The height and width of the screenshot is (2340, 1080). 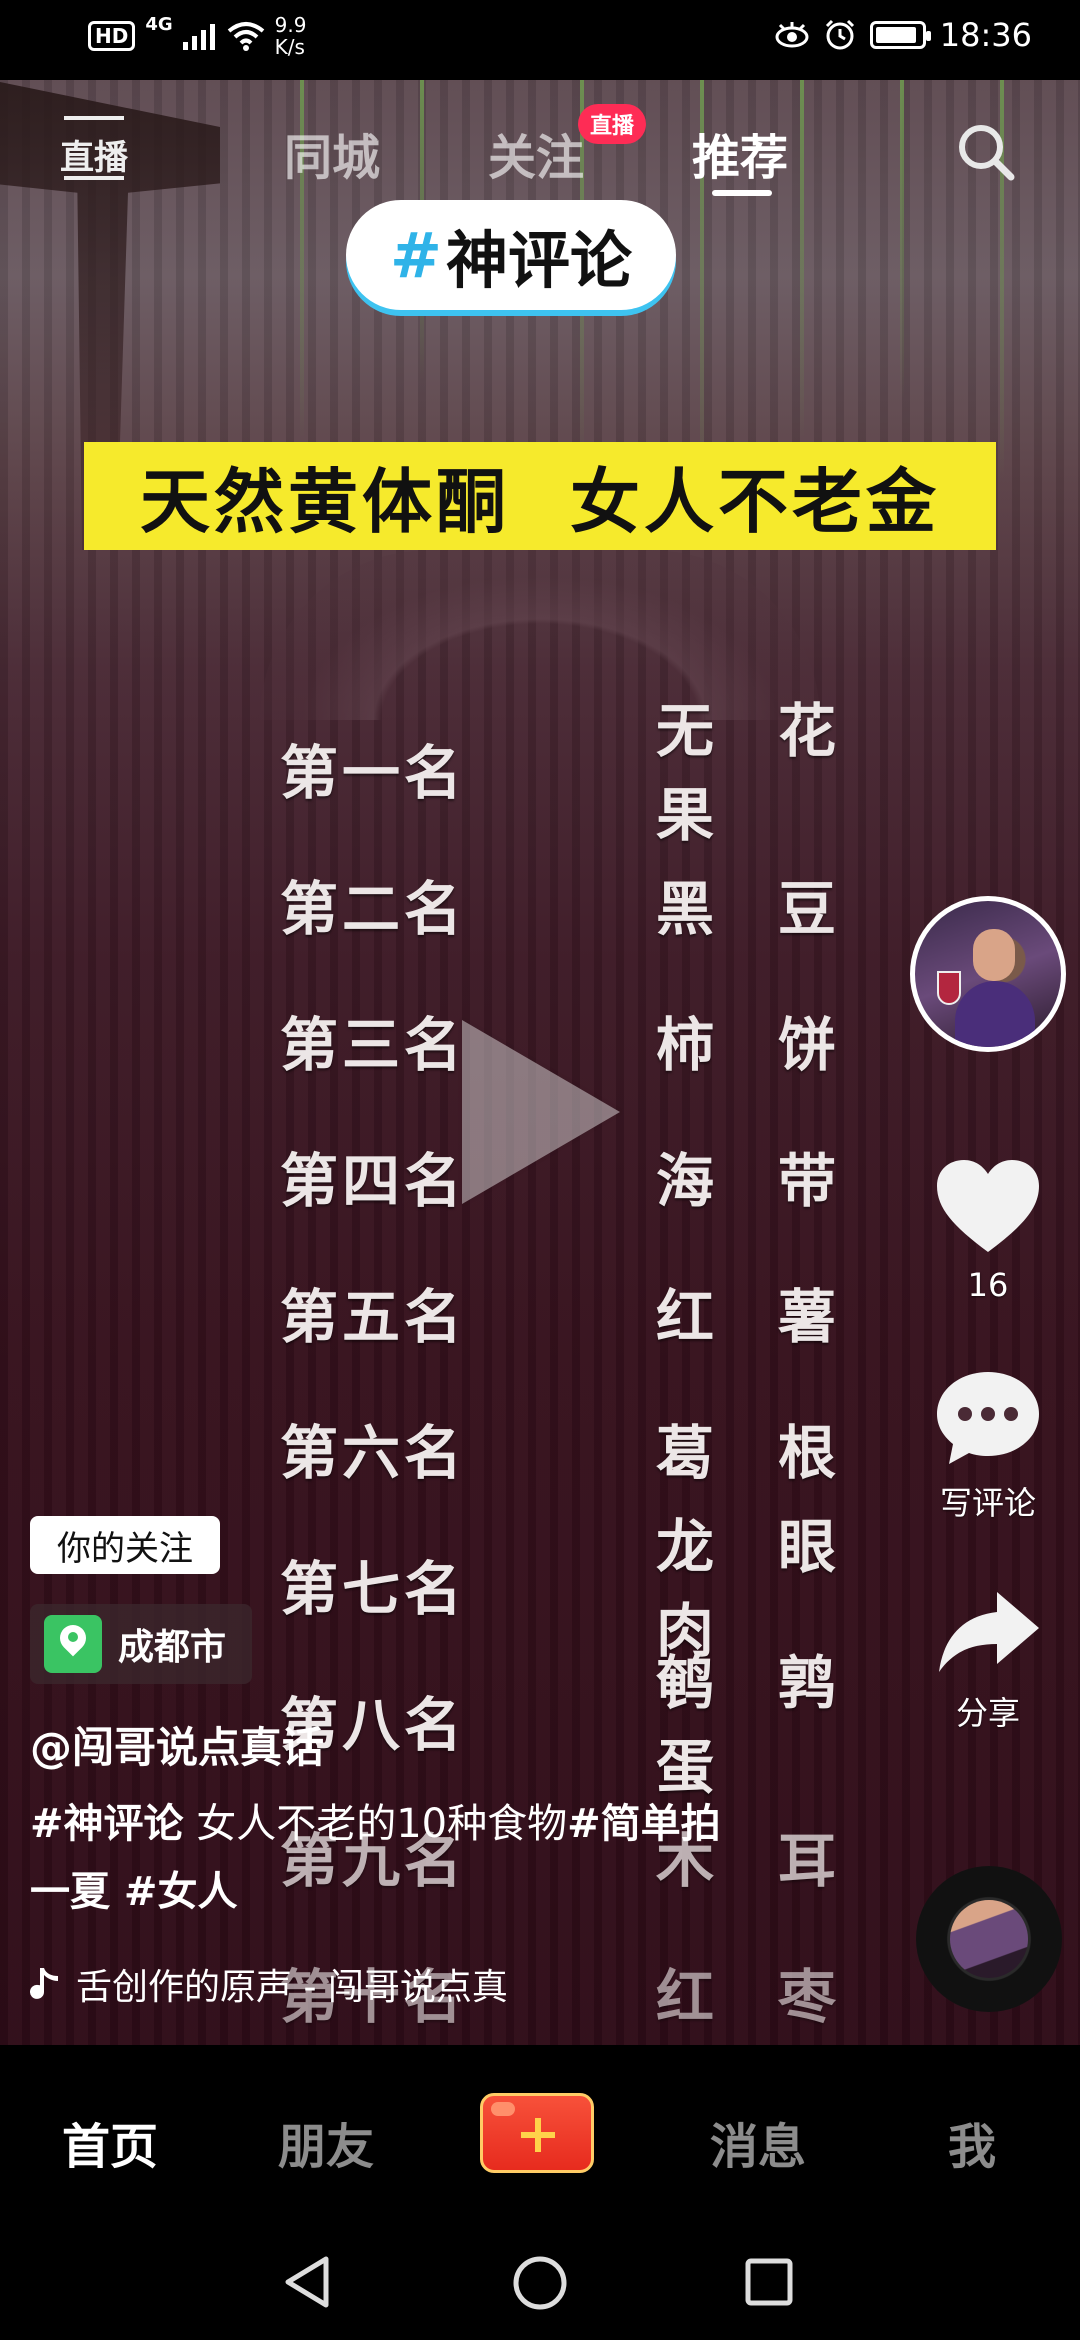 What do you see at coordinates (245, 36) in the screenshot?
I see `wifi-icon` at bounding box center [245, 36].